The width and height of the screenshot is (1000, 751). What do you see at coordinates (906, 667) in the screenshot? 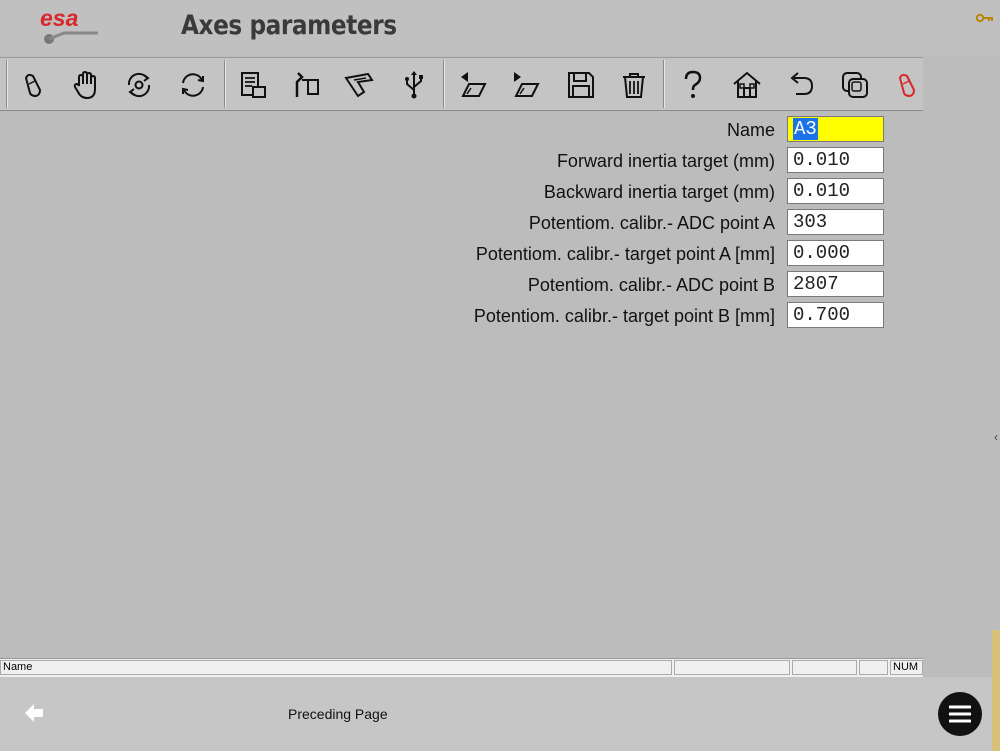
I see `num-lock-indicator: NUM` at bounding box center [906, 667].